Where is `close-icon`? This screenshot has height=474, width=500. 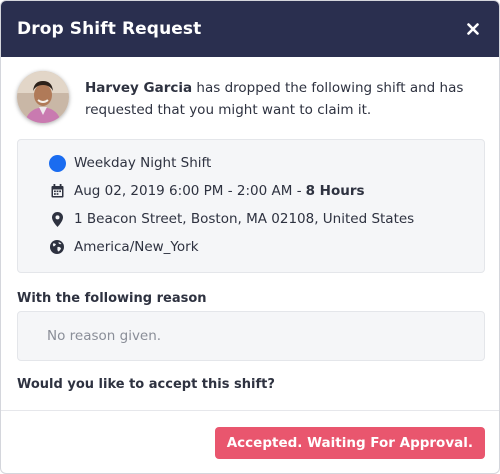 close-icon is located at coordinates (473, 29).